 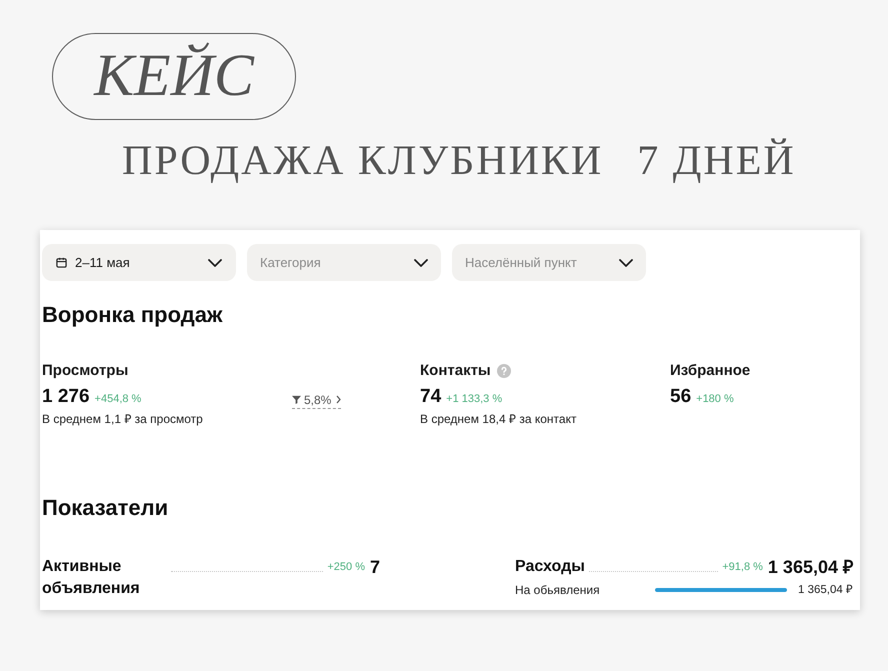 What do you see at coordinates (550, 567) in the screenshot?
I see `indicator-label: Расходы` at bounding box center [550, 567].